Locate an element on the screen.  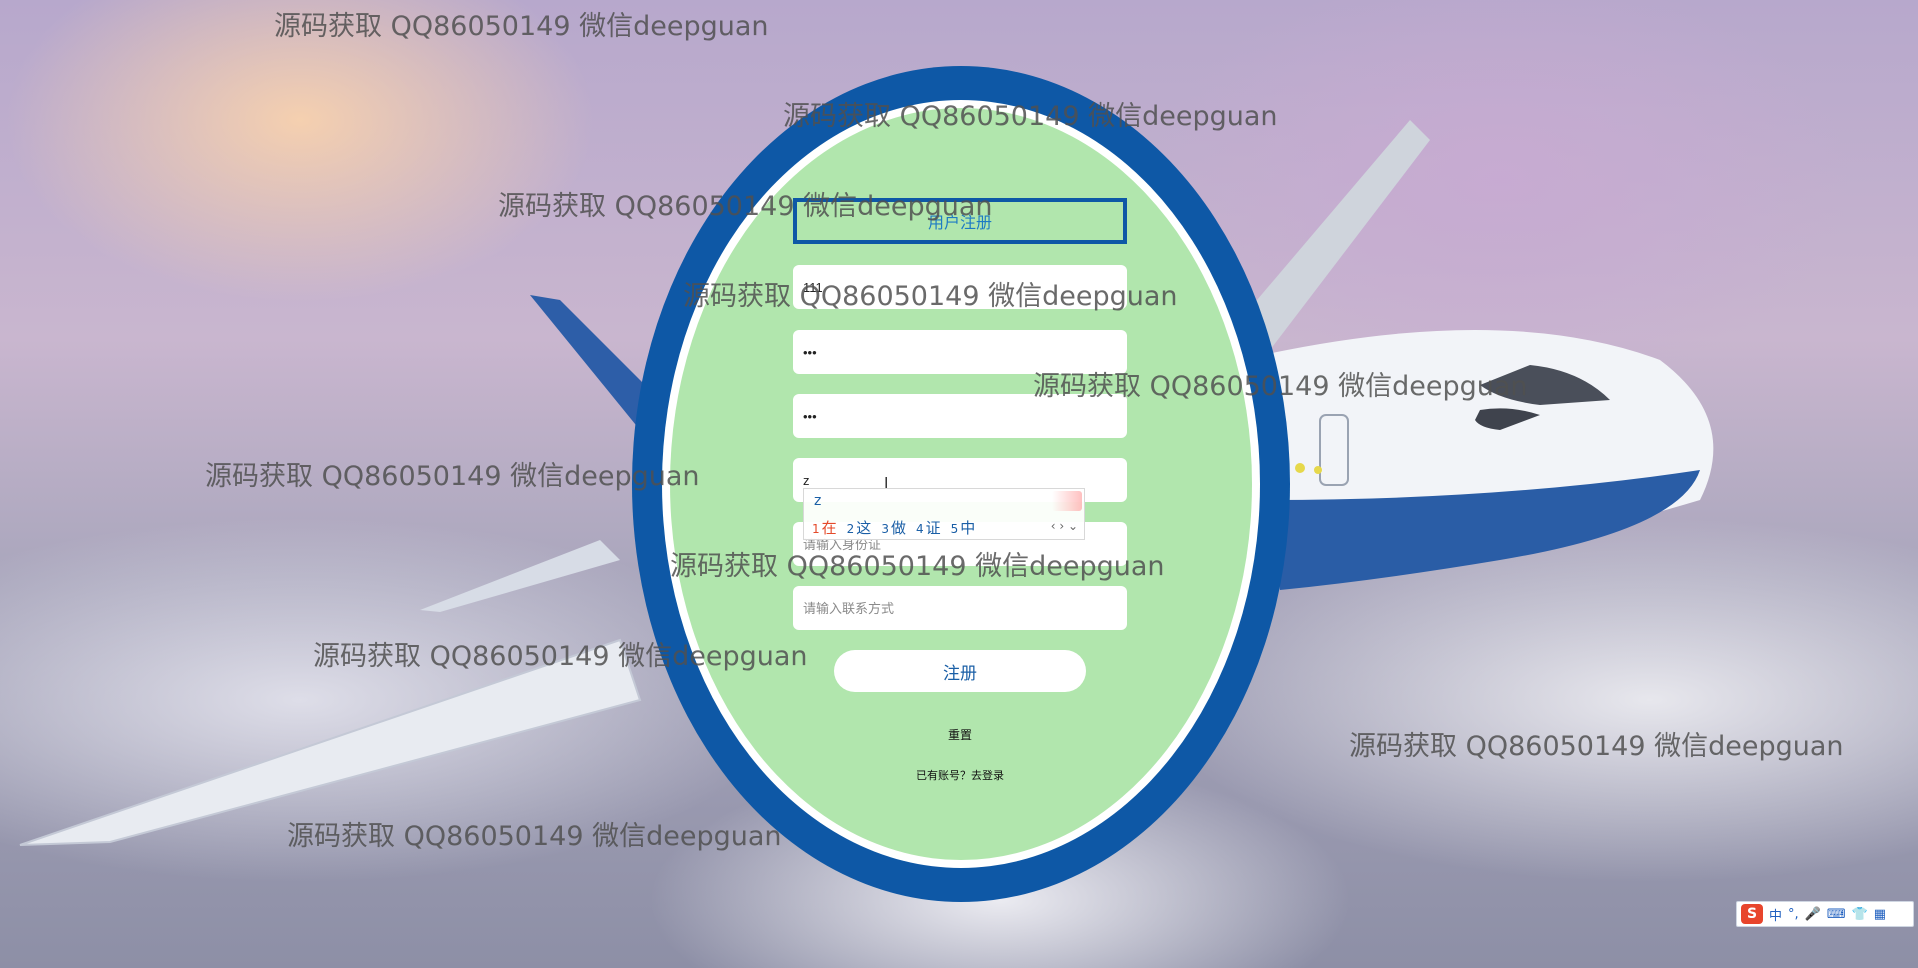
ime-candidate: 1在 is located at coordinates (824, 527).